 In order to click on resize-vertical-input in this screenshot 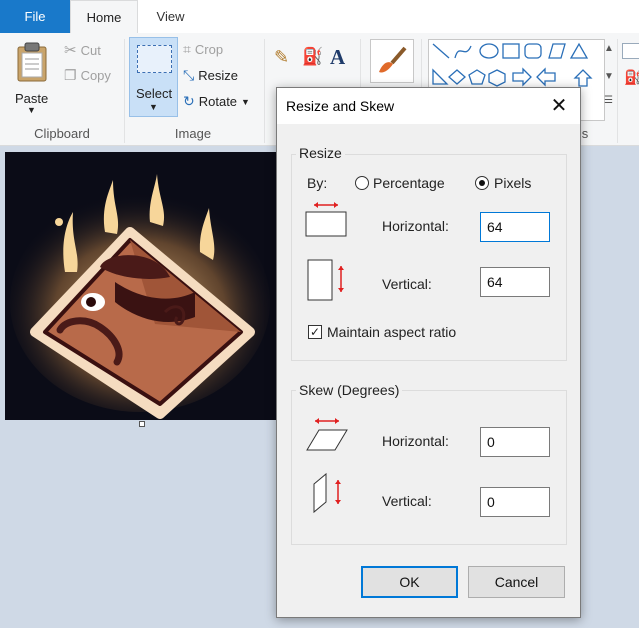, I will do `click(515, 282)`.